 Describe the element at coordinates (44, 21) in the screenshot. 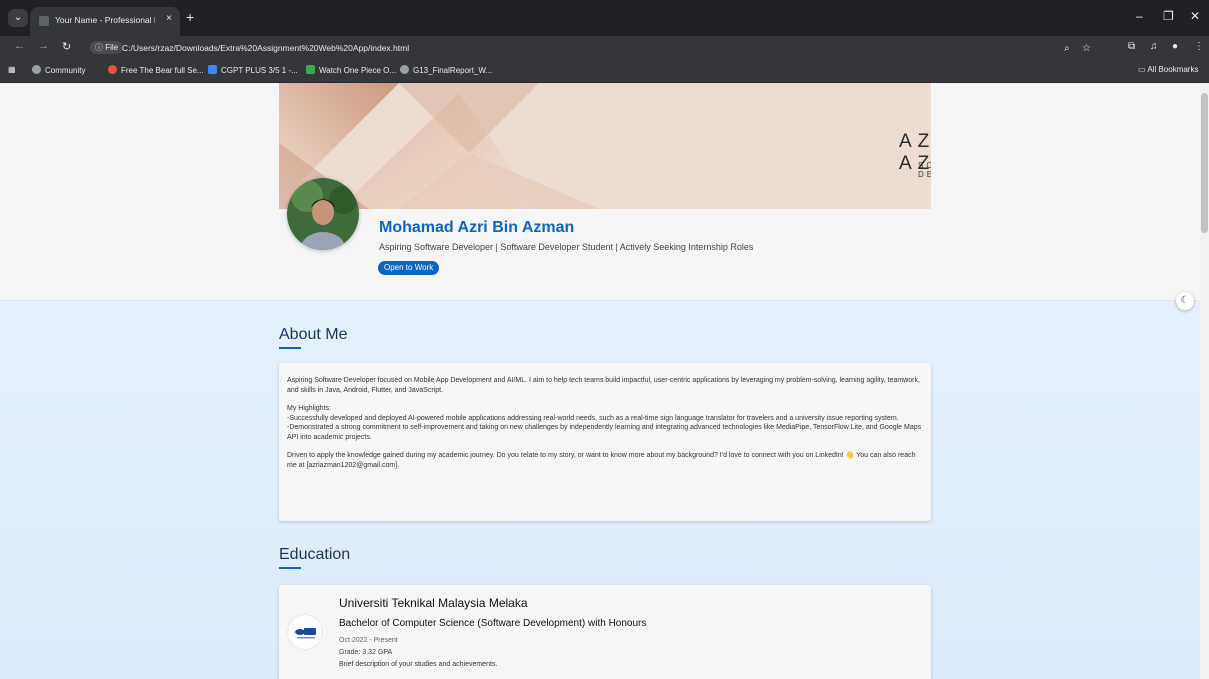

I see `favicon-icon` at that location.